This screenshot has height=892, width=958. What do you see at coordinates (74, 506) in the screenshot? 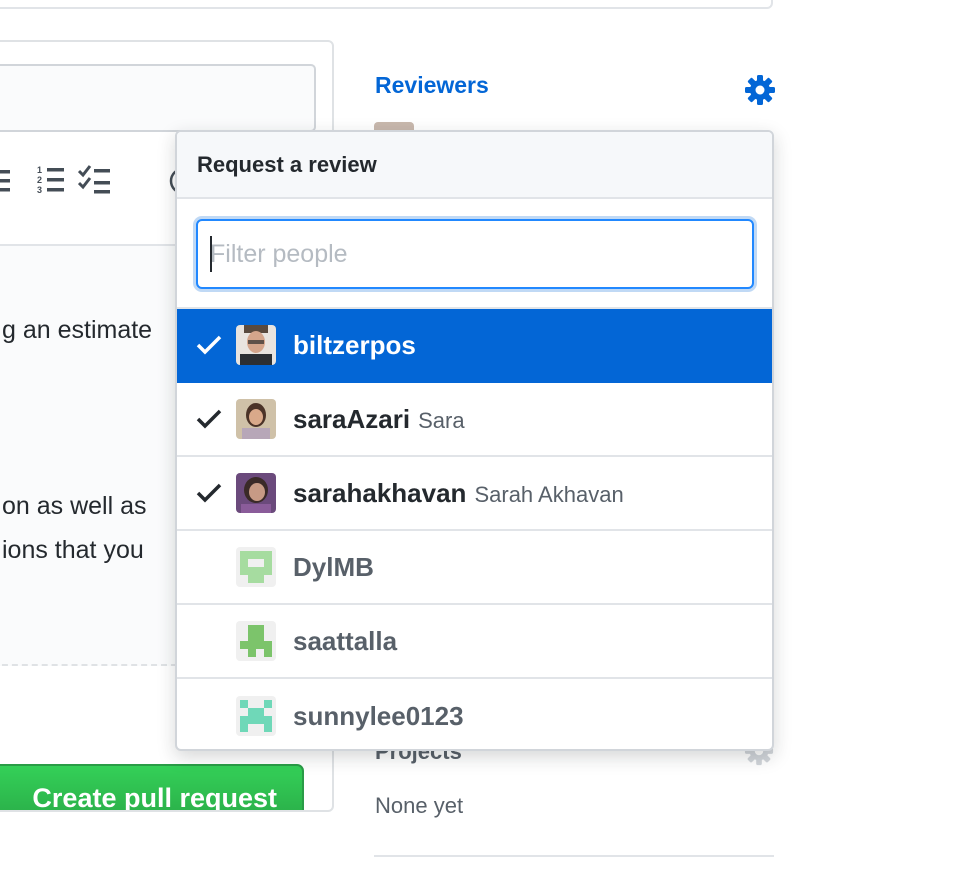
I see `body-line-2: on as well as` at bounding box center [74, 506].